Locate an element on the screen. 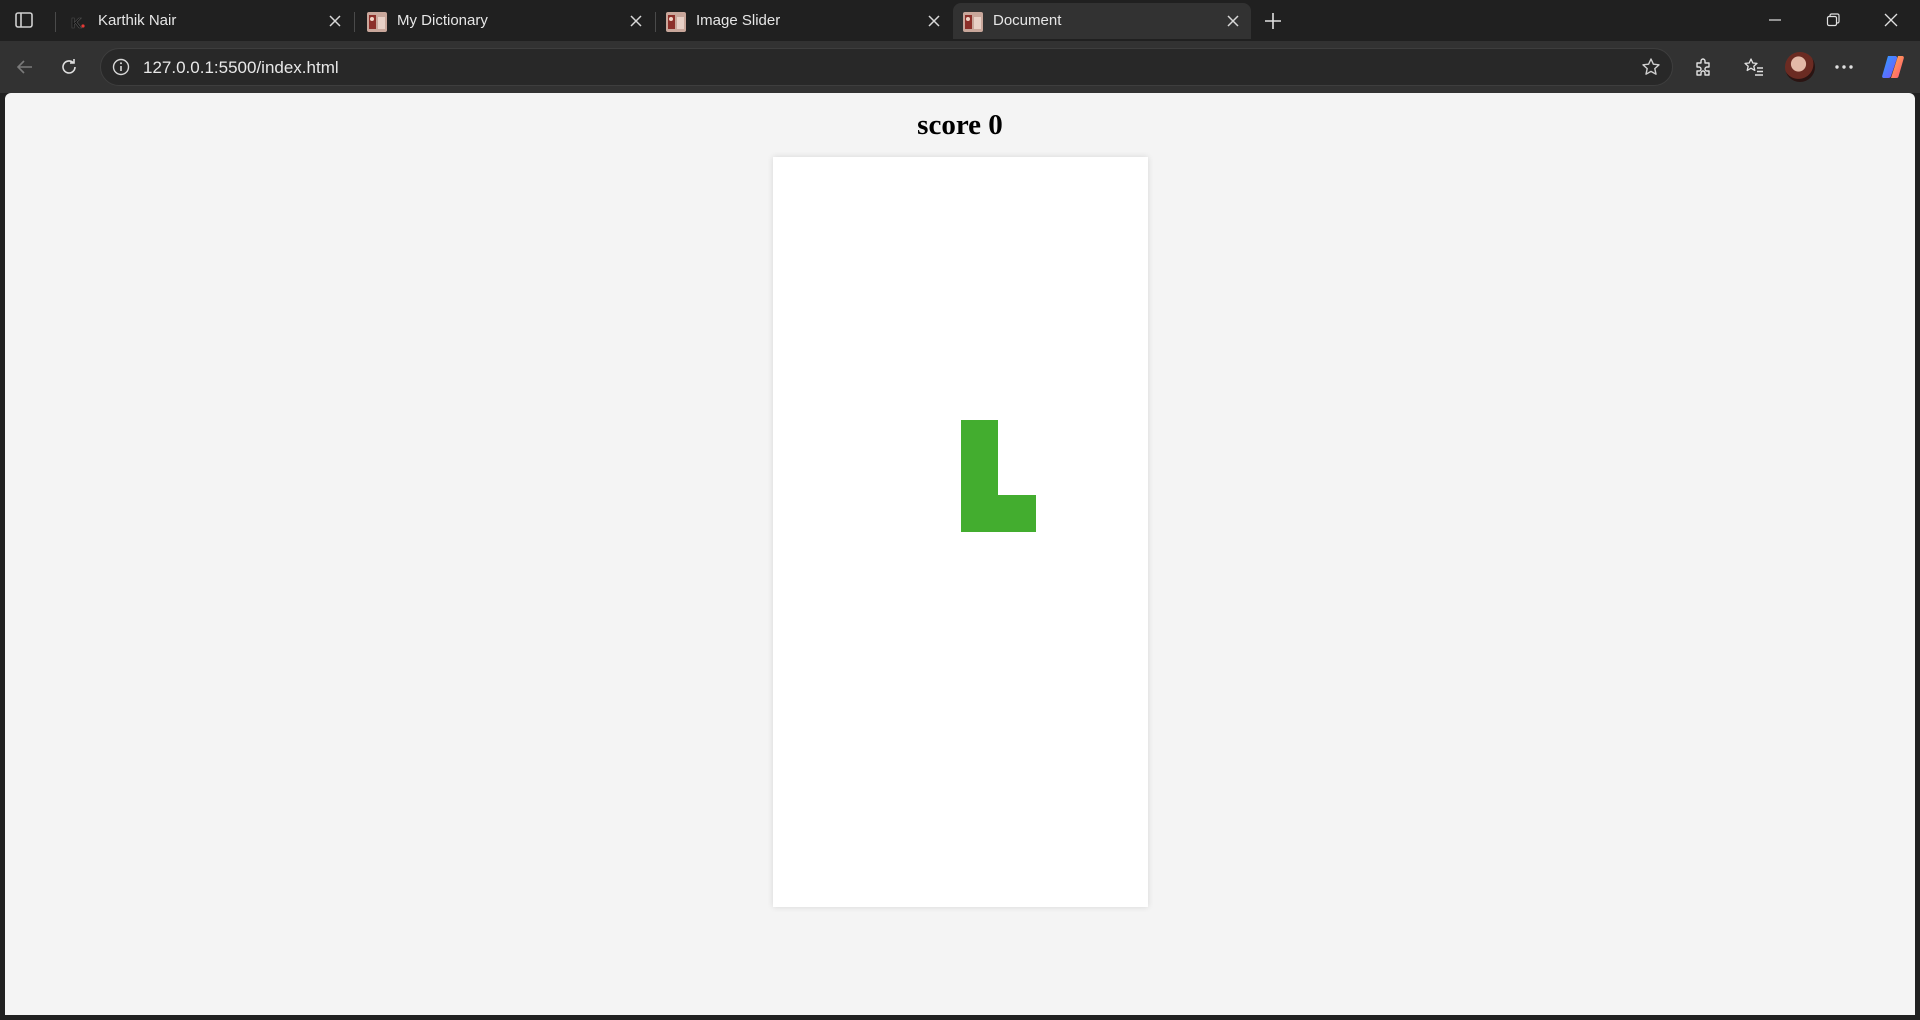 Image resolution: width=1920 pixels, height=1020 pixels. back-arrow-icon is located at coordinates (24, 67).